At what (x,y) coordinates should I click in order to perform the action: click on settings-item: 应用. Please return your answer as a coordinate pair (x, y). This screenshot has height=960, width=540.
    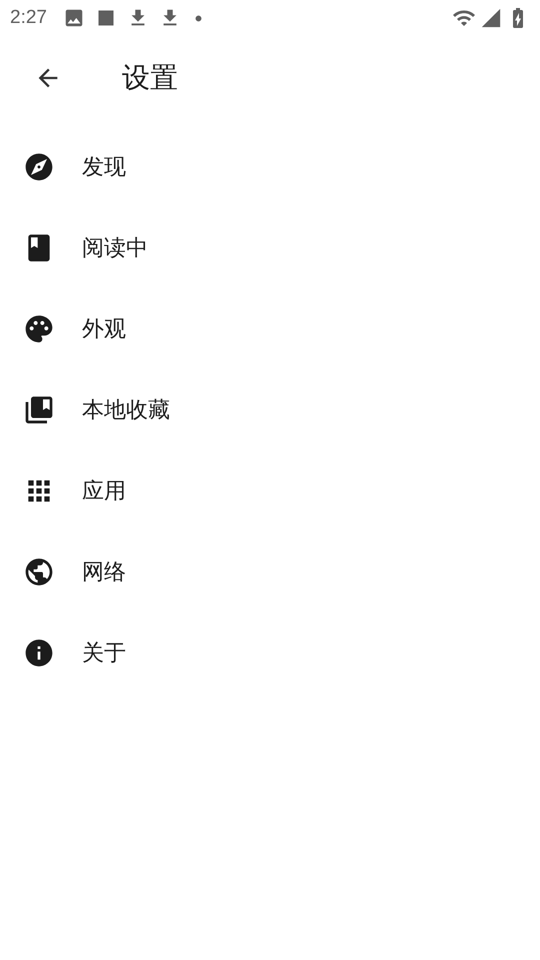
    Looking at the image, I should click on (270, 490).